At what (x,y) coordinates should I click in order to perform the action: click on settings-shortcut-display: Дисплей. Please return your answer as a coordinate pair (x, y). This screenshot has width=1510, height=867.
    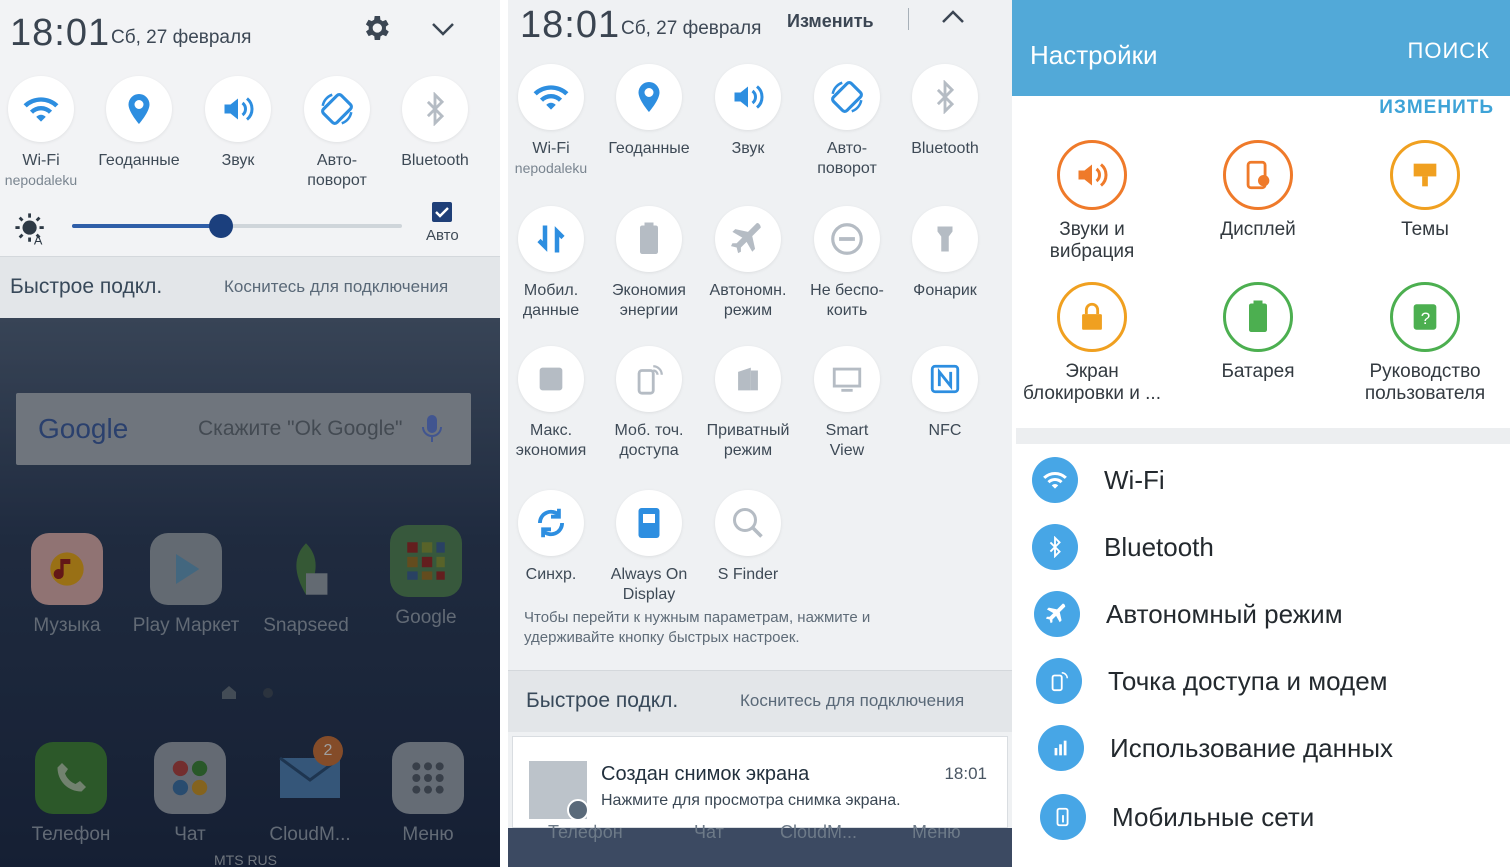
    Looking at the image, I should click on (1258, 190).